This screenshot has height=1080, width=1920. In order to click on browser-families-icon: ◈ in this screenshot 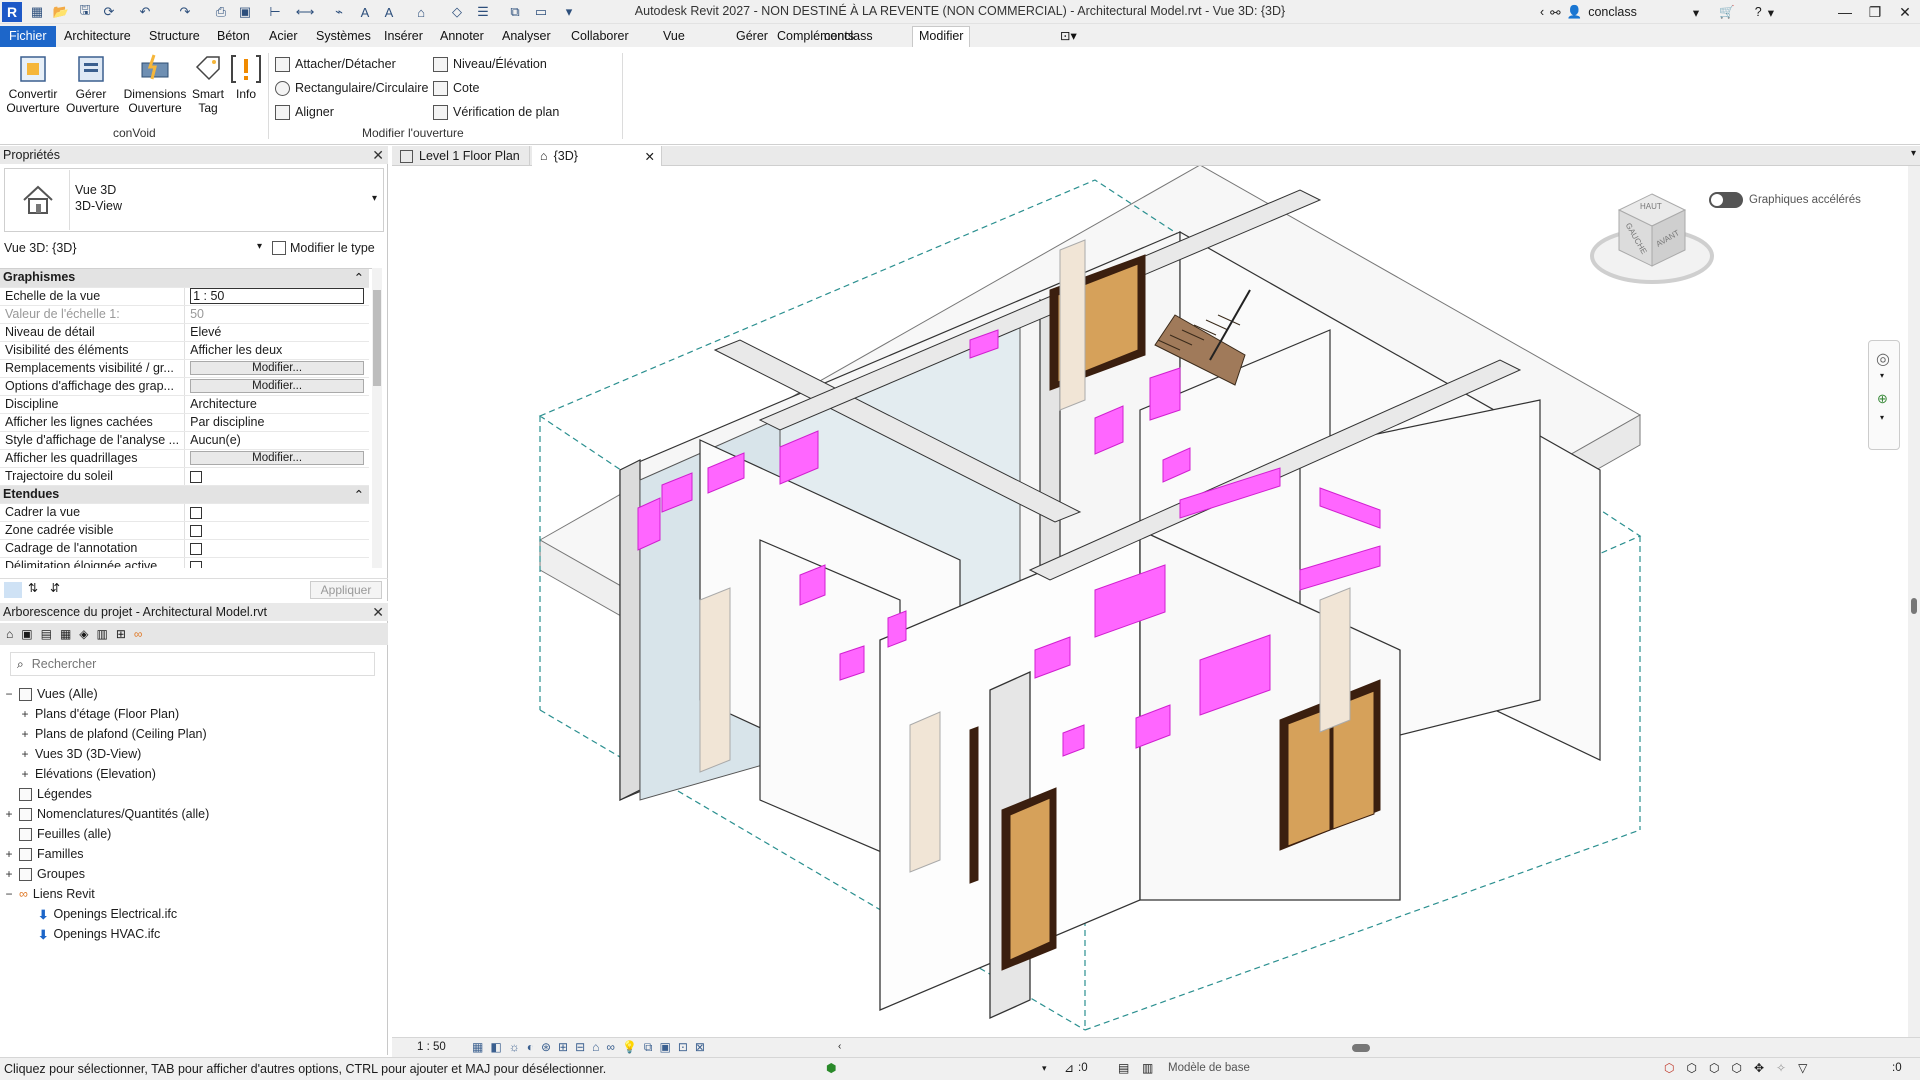, I will do `click(83, 634)`.